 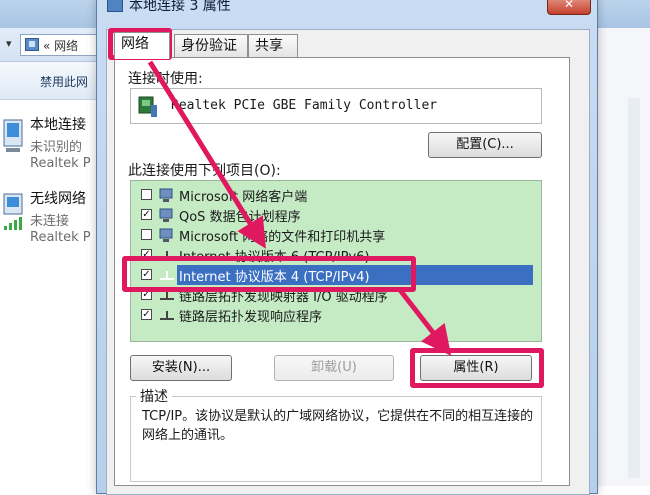 What do you see at coordinates (251, 317) in the screenshot?
I see `item-label: 链路层拓扑发现响应程序` at bounding box center [251, 317].